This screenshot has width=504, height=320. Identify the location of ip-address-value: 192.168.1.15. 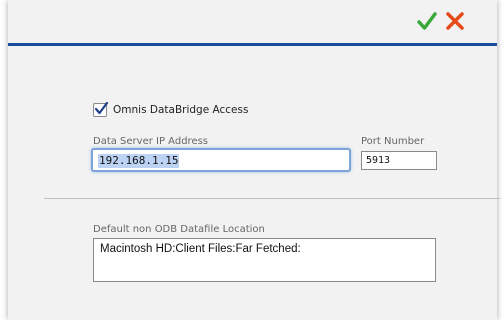
(139, 161).